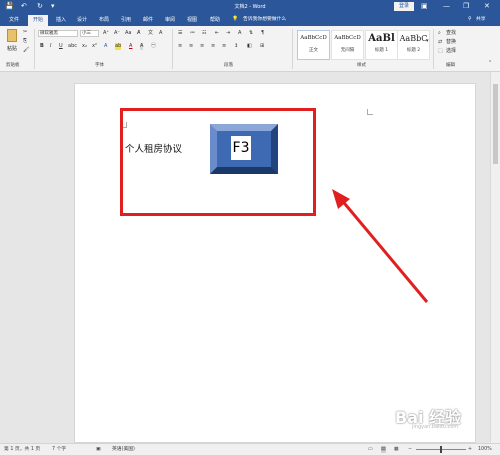 The height and width of the screenshot is (455, 500). I want to click on zoom-in-icon: +, so click(470, 449).